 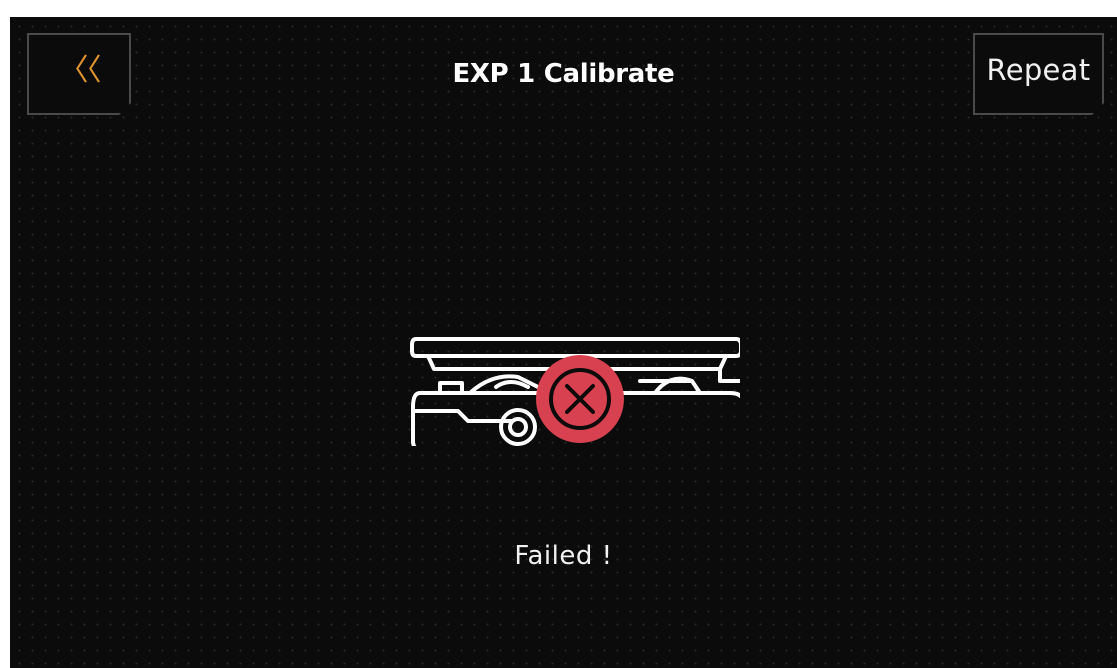 What do you see at coordinates (563, 556) in the screenshot?
I see `calibration-status-message: Failed !` at bounding box center [563, 556].